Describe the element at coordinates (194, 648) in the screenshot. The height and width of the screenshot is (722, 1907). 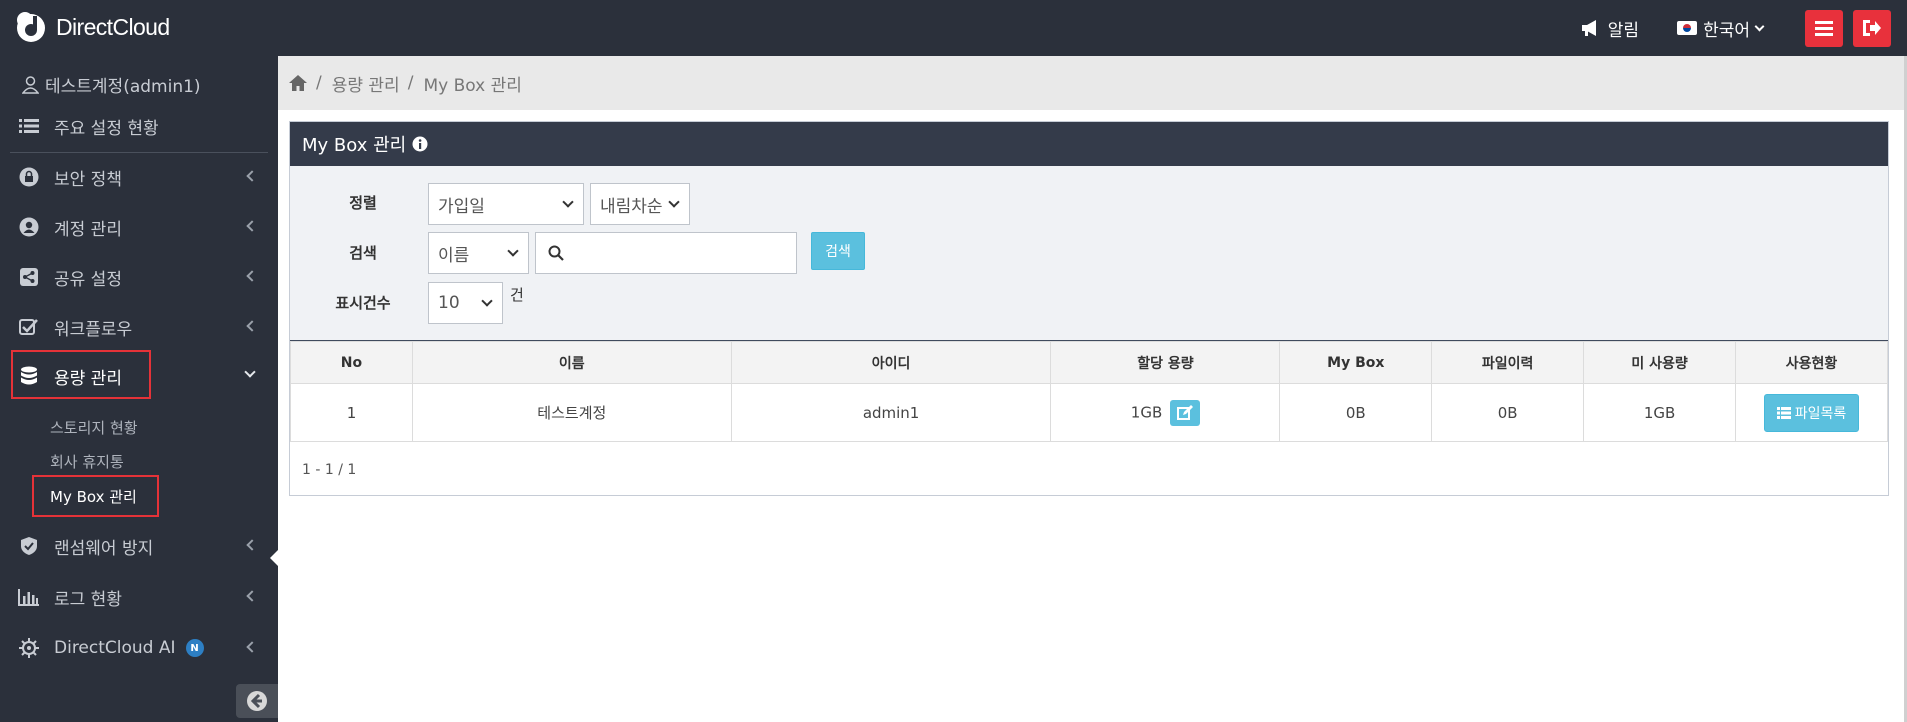
I see `new-badge: N` at that location.